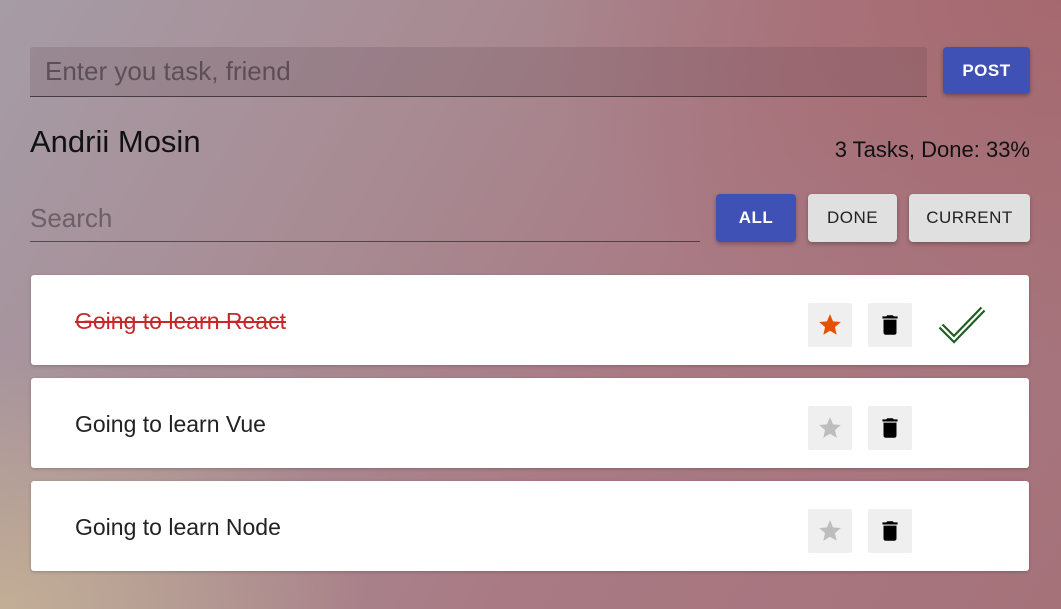 This screenshot has height=609, width=1061. I want to click on checkmark-icon, so click(962, 325).